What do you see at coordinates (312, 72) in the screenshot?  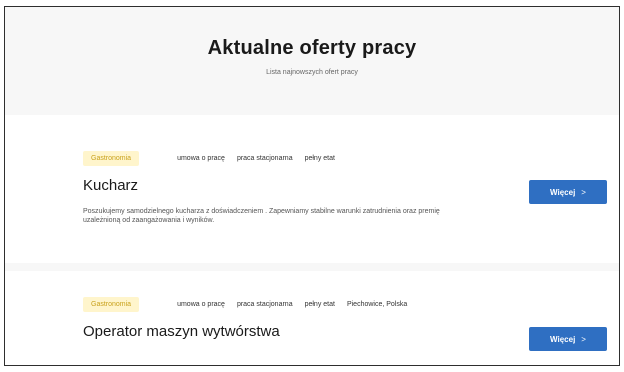 I see `page-subtitle: Lista najnowszych ofert pracy` at bounding box center [312, 72].